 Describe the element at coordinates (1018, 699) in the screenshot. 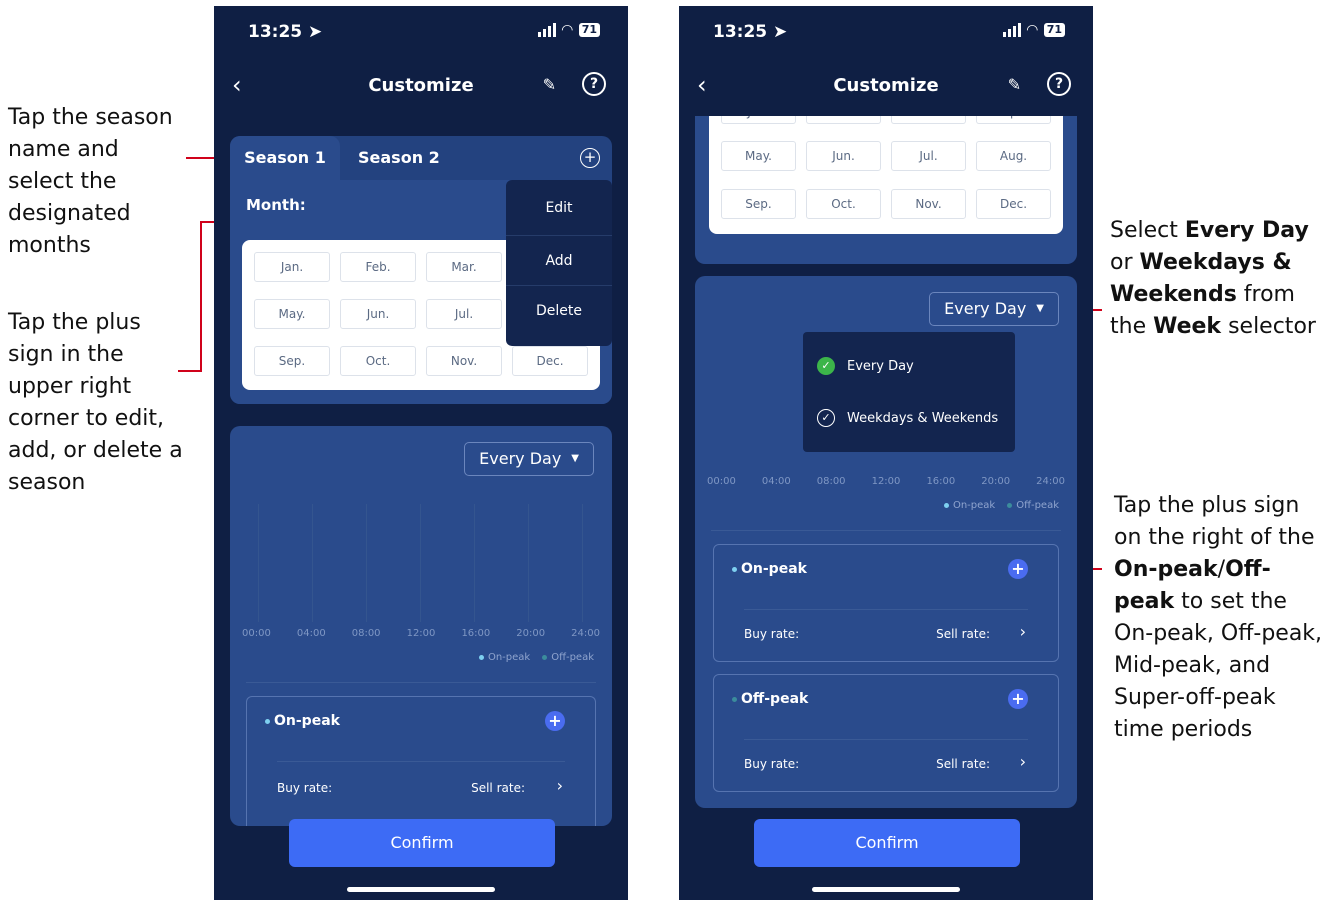

I see `add-off-peak-icon: +` at that location.